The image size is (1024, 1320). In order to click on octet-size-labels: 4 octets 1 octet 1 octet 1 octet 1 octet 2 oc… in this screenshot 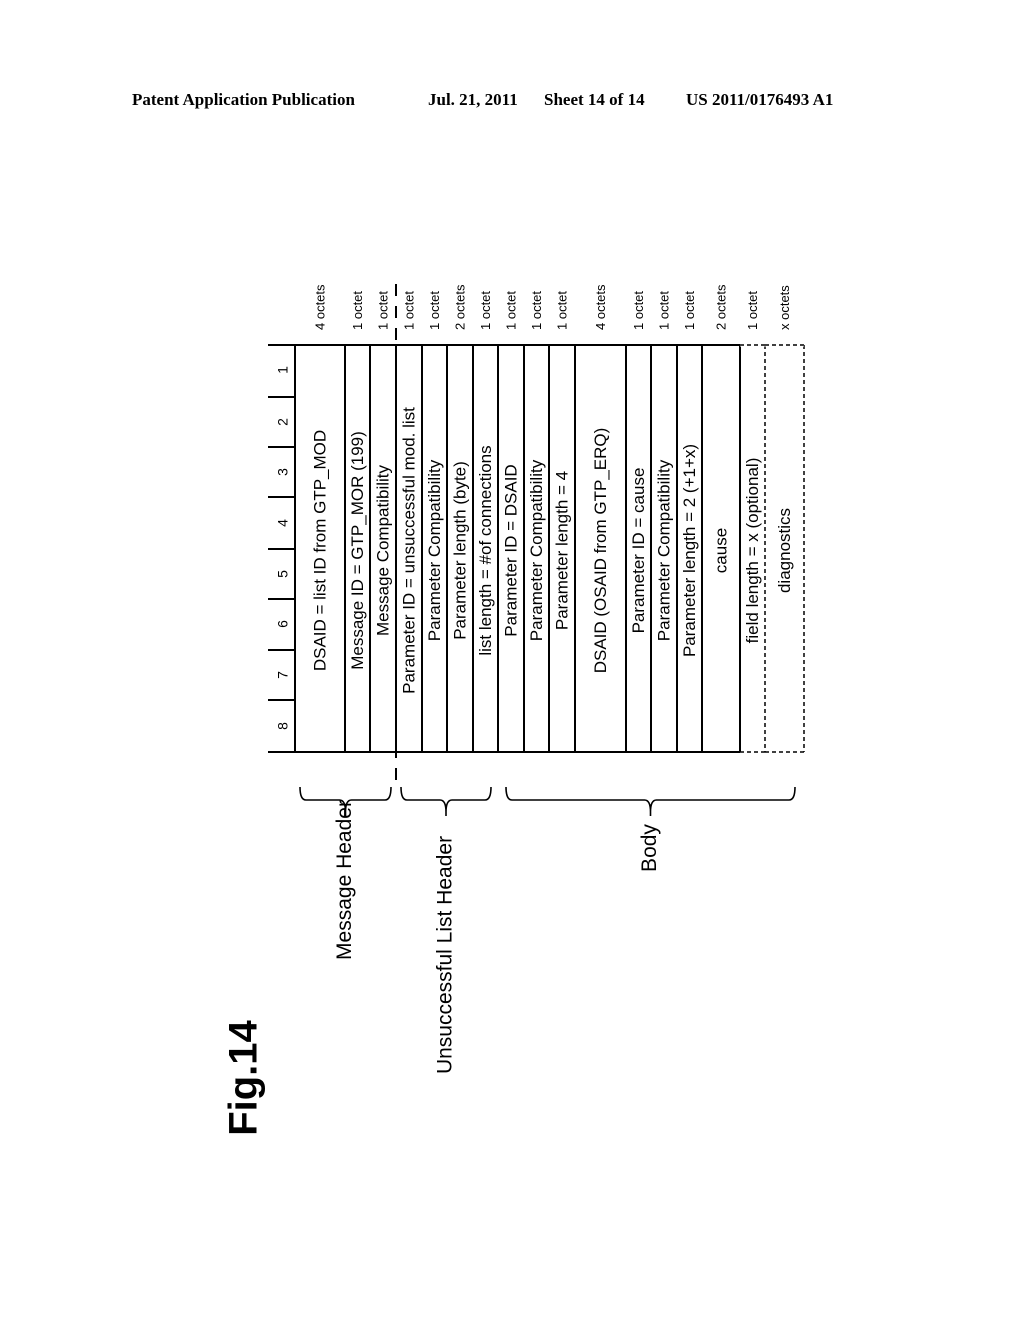, I will do `click(552, 307)`.